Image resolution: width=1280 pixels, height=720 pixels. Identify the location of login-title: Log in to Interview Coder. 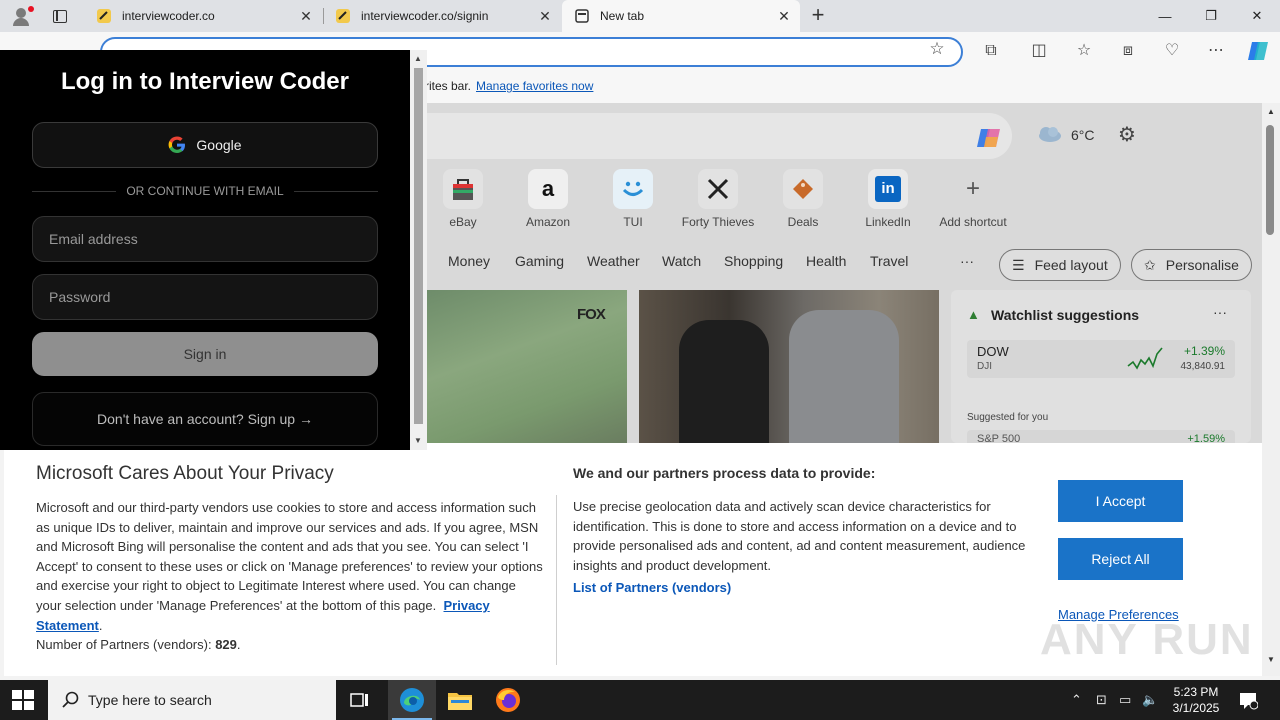
(204, 81).